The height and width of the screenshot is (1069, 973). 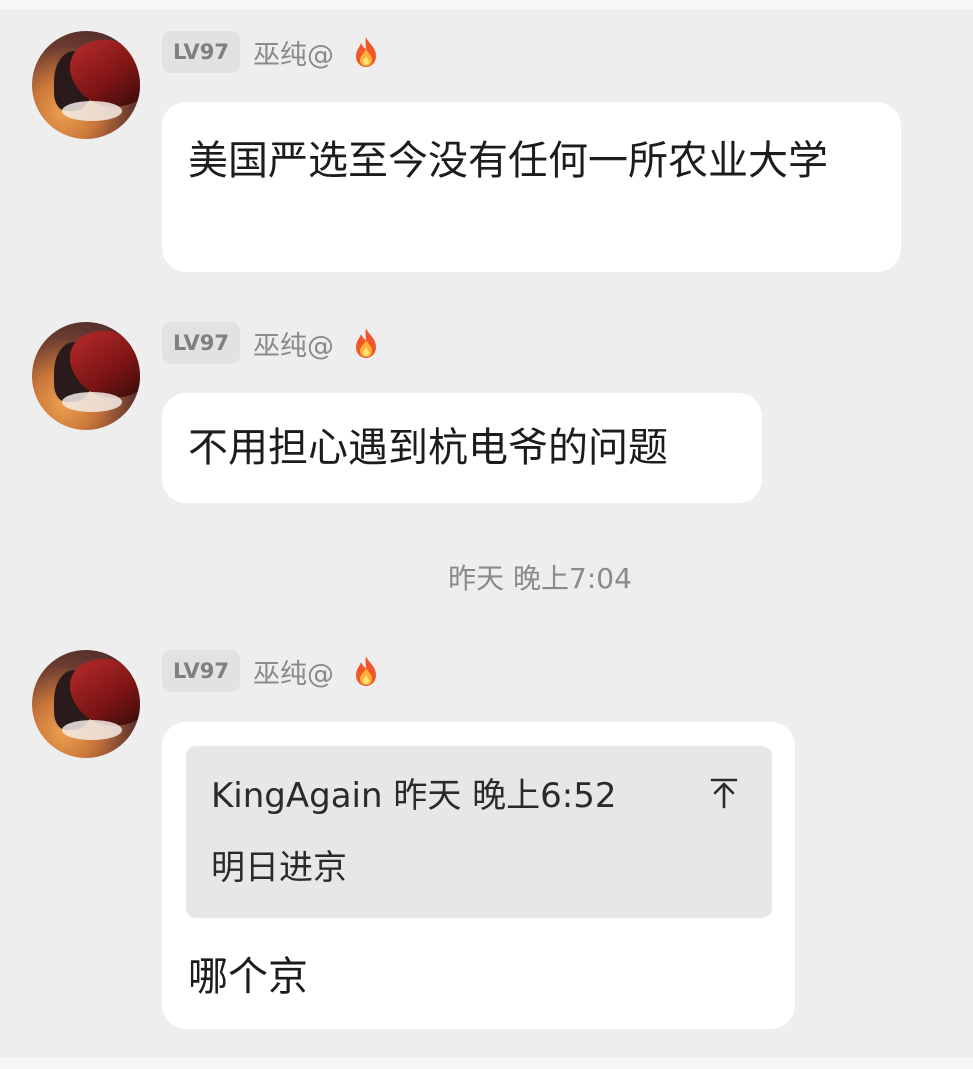 What do you see at coordinates (248, 977) in the screenshot?
I see `message-text: 哪个京` at bounding box center [248, 977].